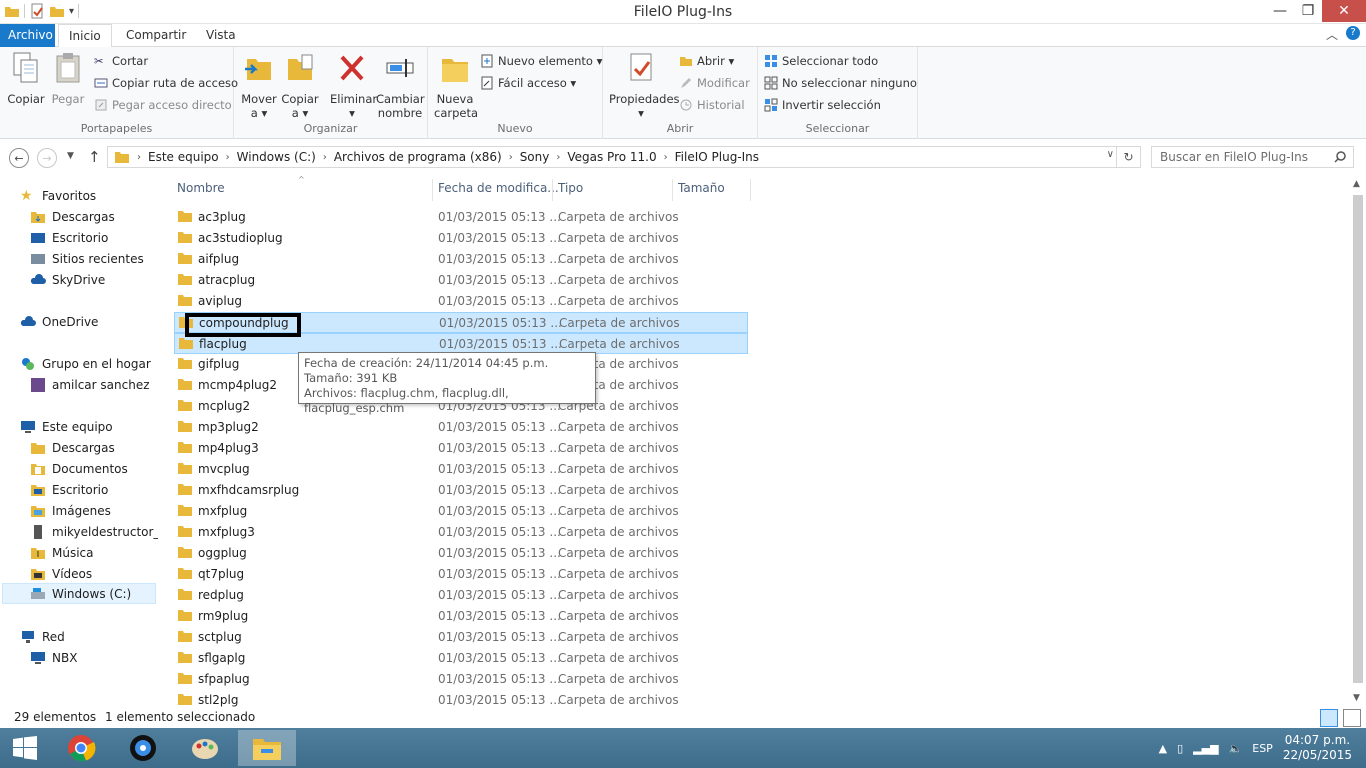 This screenshot has width=1366, height=768. What do you see at coordinates (712, 105) in the screenshot?
I see `history-button: Historial` at bounding box center [712, 105].